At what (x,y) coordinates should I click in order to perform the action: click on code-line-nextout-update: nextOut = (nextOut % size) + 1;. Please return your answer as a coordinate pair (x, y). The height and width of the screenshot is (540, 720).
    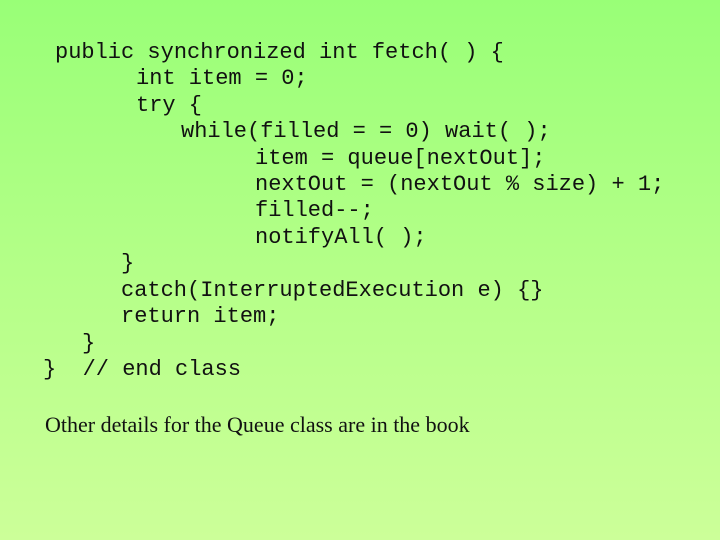
    Looking at the image, I should click on (460, 184).